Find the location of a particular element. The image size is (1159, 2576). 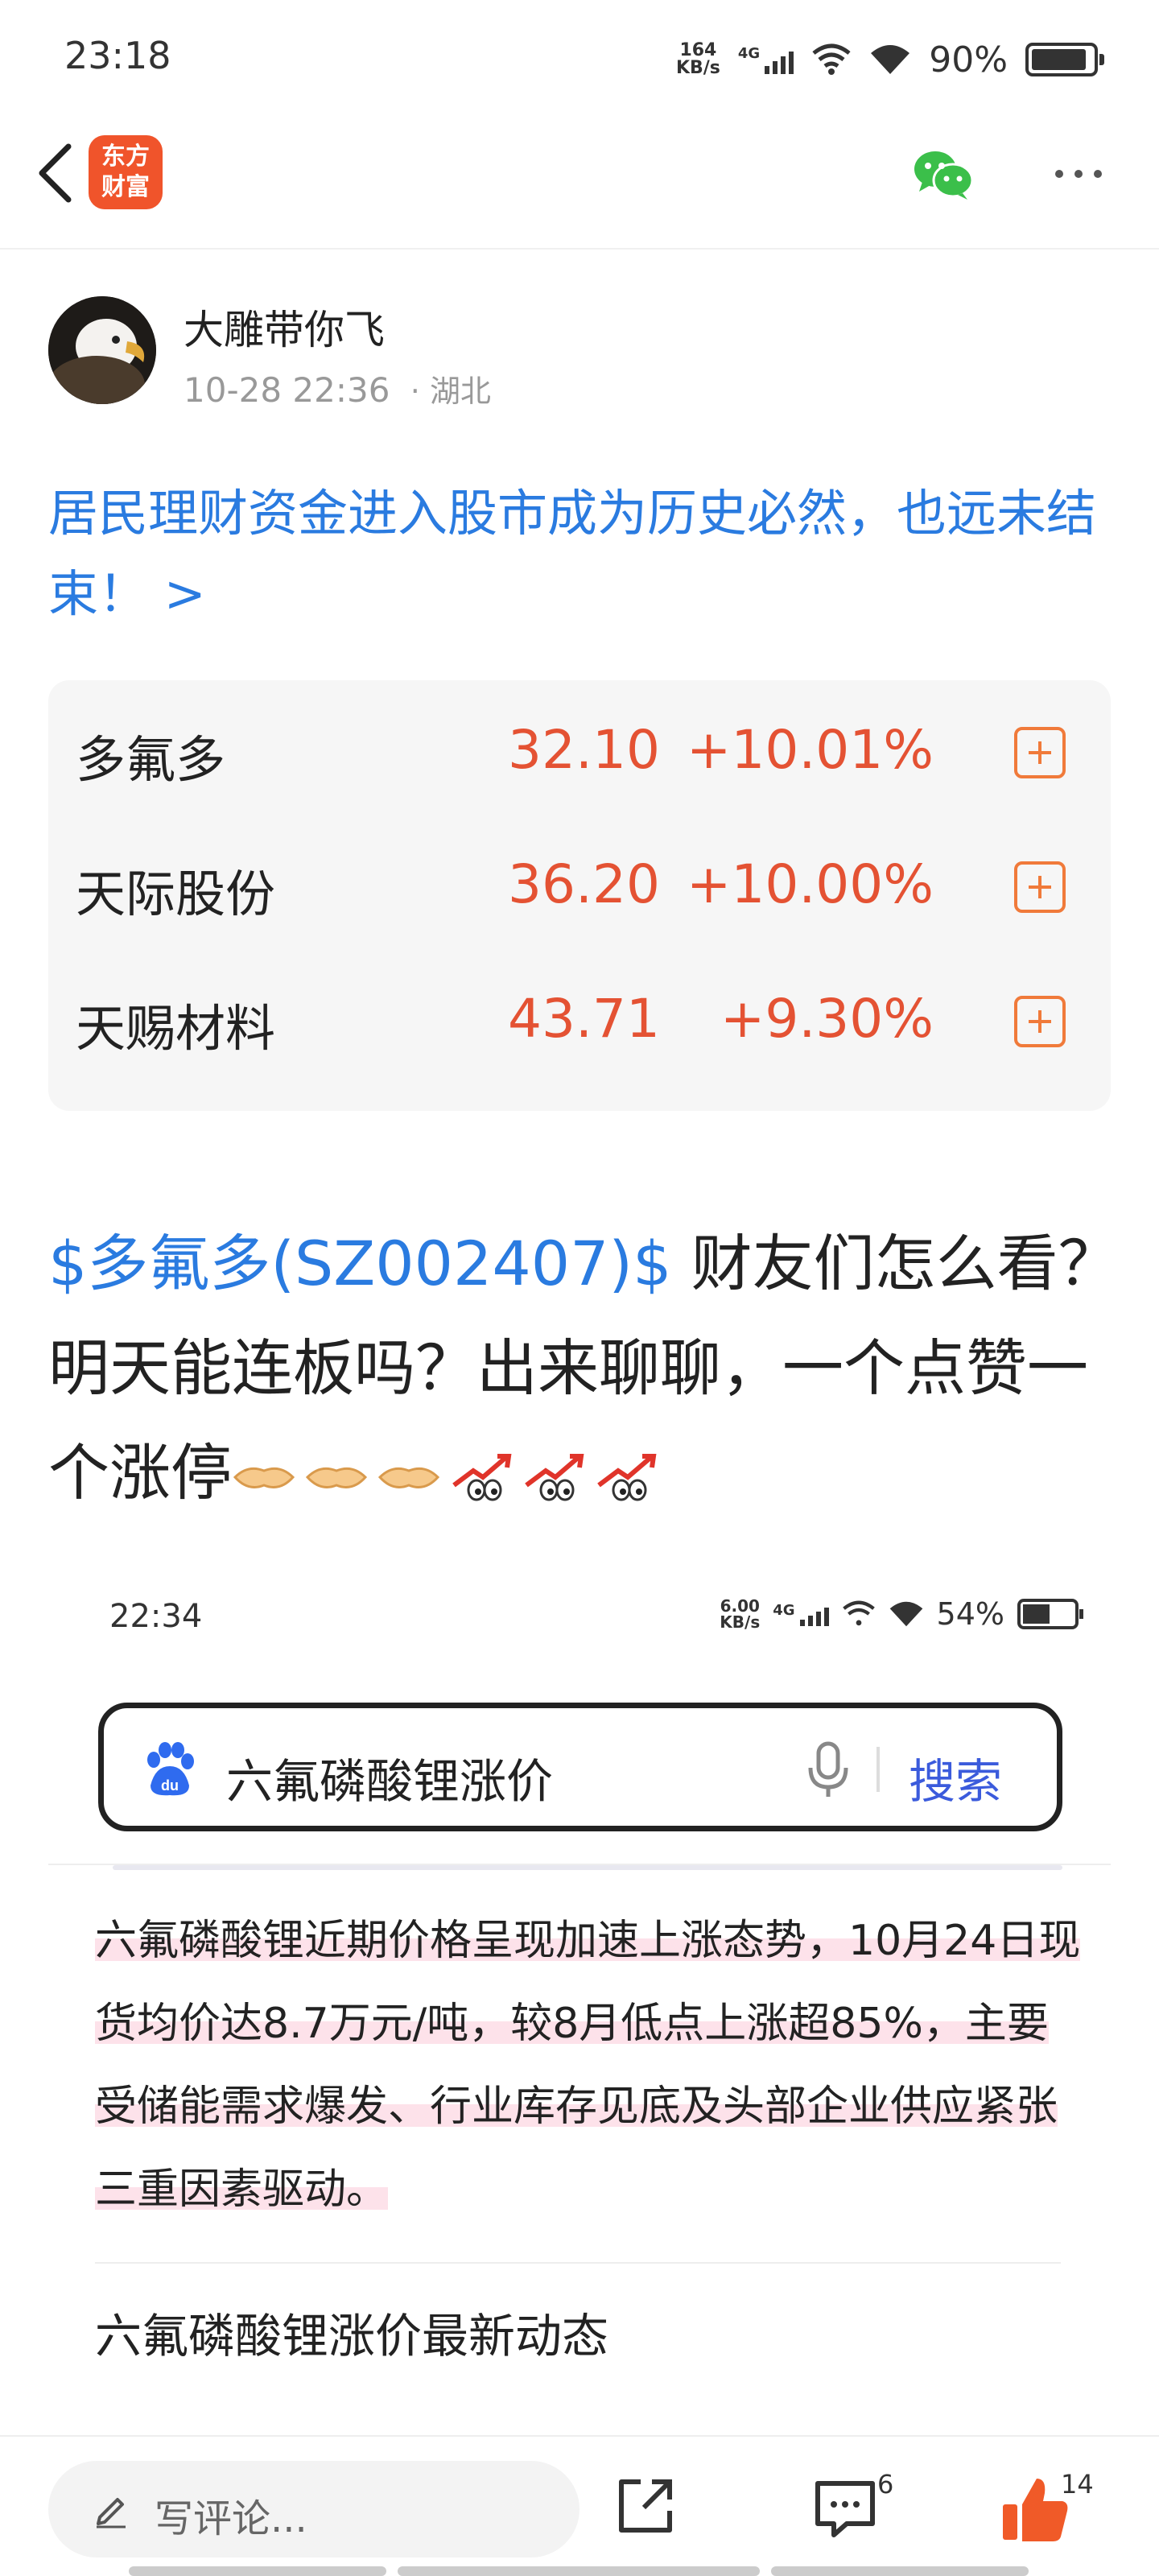

embedded-battery-level is located at coordinates (1036, 1614).